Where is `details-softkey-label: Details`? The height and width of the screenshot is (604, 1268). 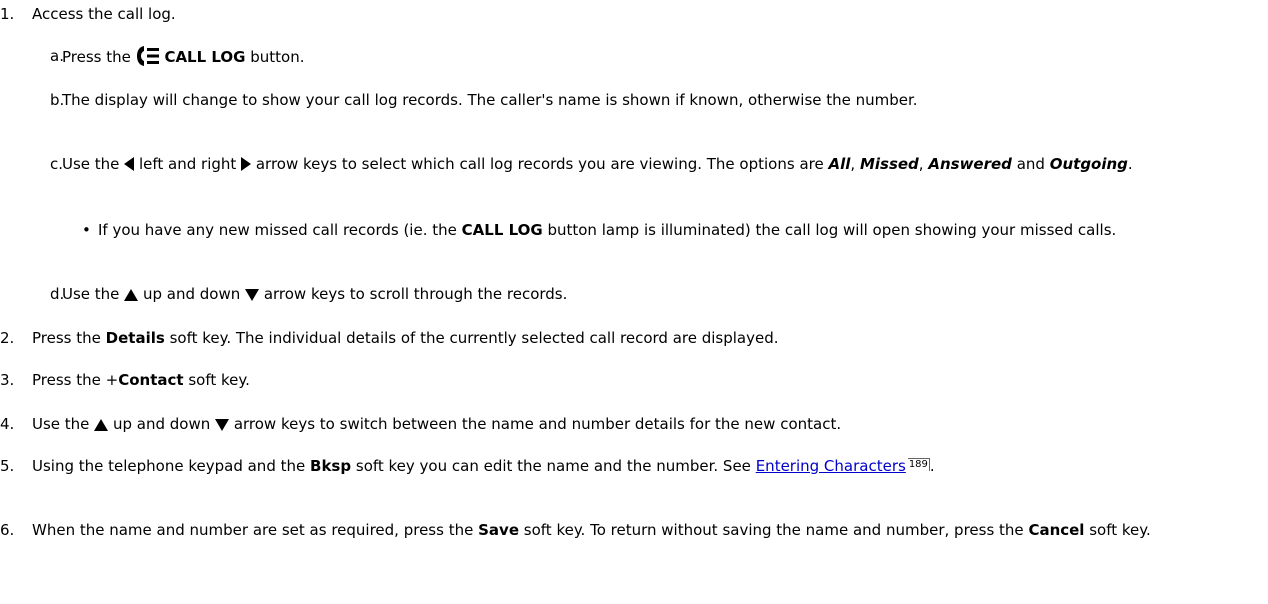 details-softkey-label: Details is located at coordinates (135, 338).